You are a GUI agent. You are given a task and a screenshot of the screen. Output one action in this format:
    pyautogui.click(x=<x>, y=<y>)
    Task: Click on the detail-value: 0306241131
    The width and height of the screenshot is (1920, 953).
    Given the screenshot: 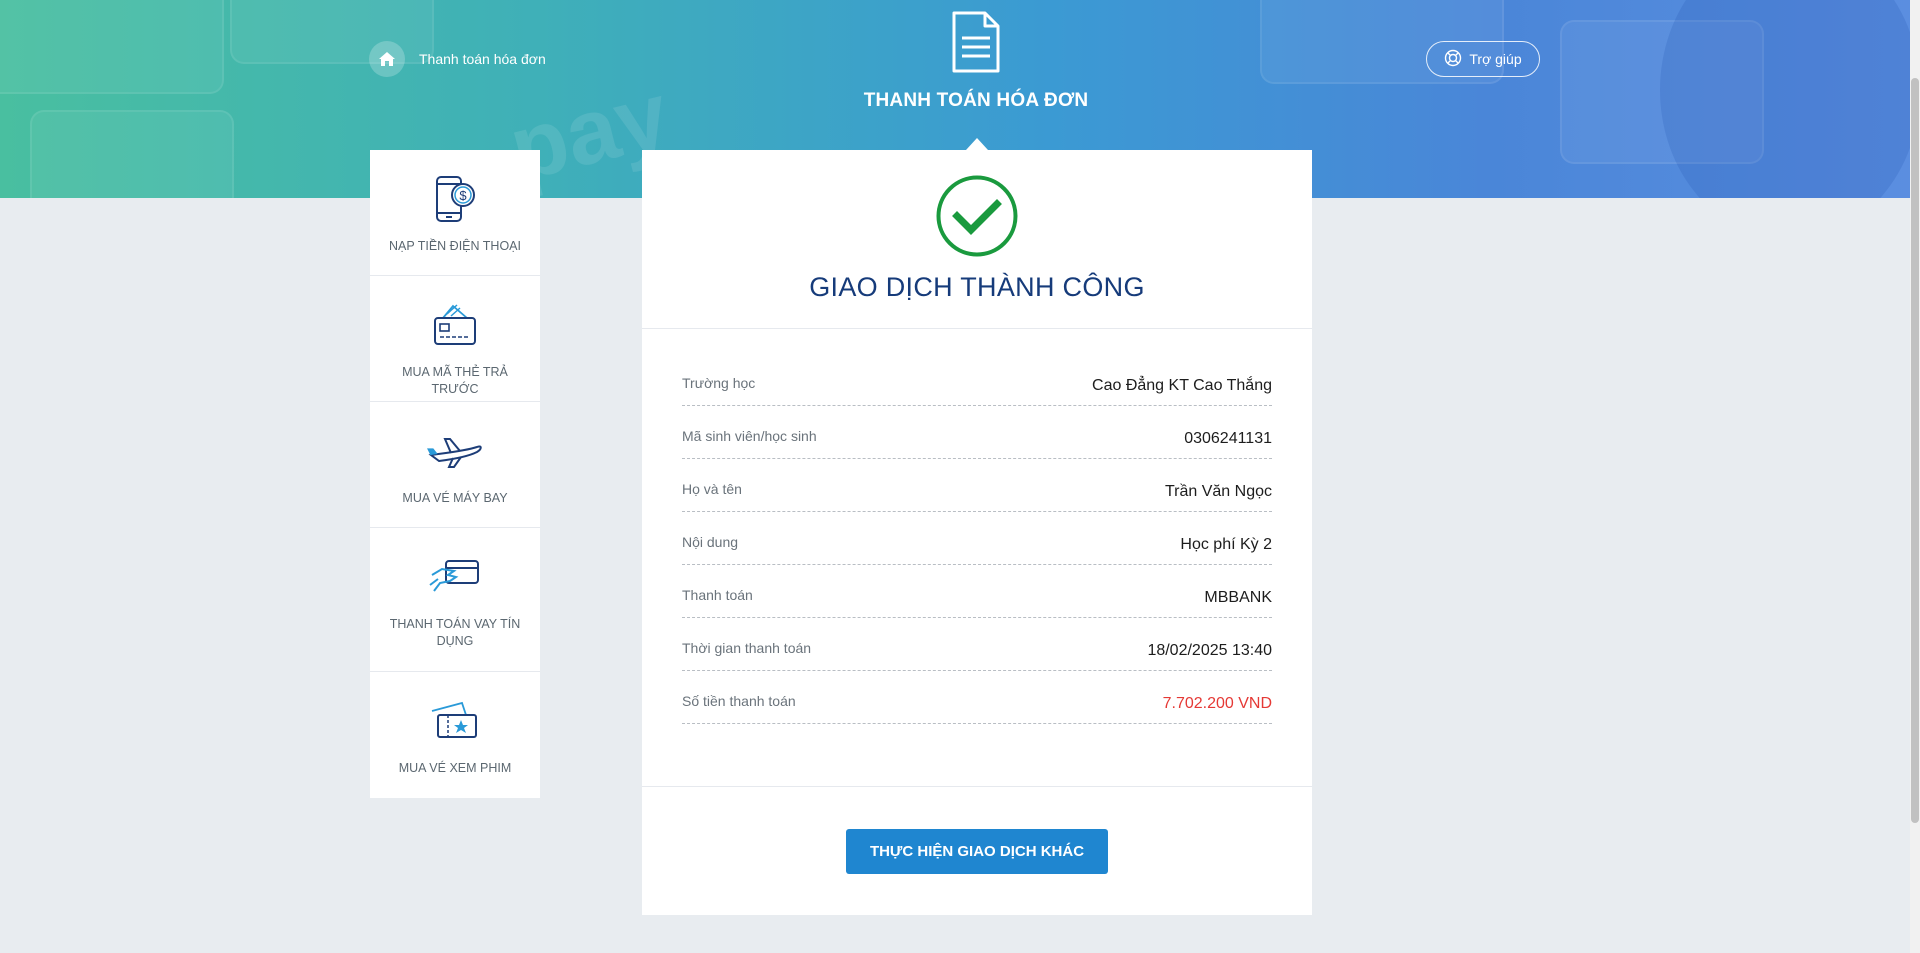 What is the action you would take?
    pyautogui.click(x=1228, y=438)
    